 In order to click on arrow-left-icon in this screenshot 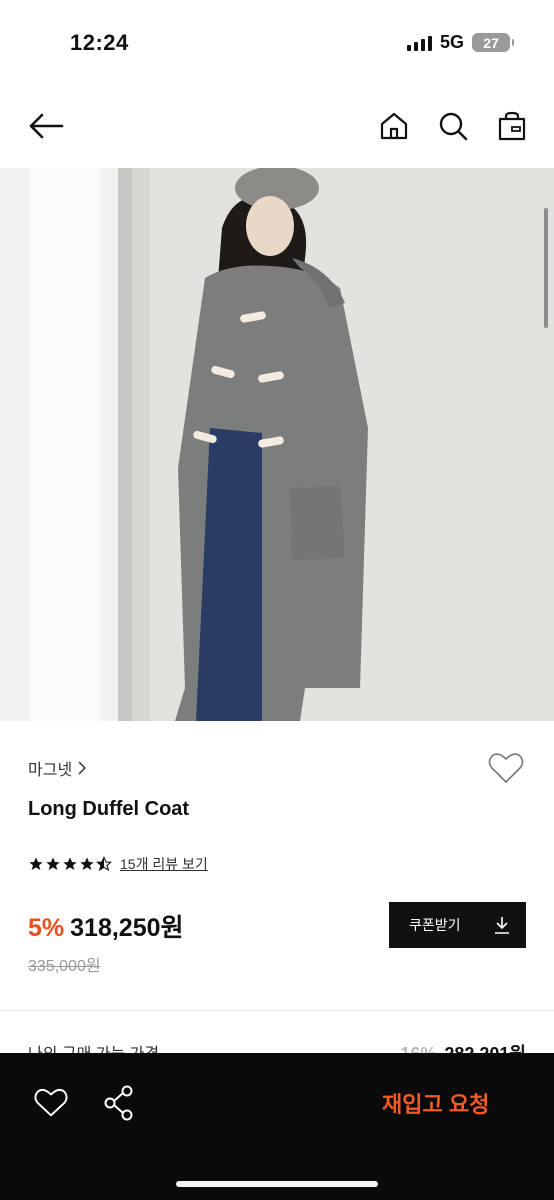, I will do `click(46, 126)`.